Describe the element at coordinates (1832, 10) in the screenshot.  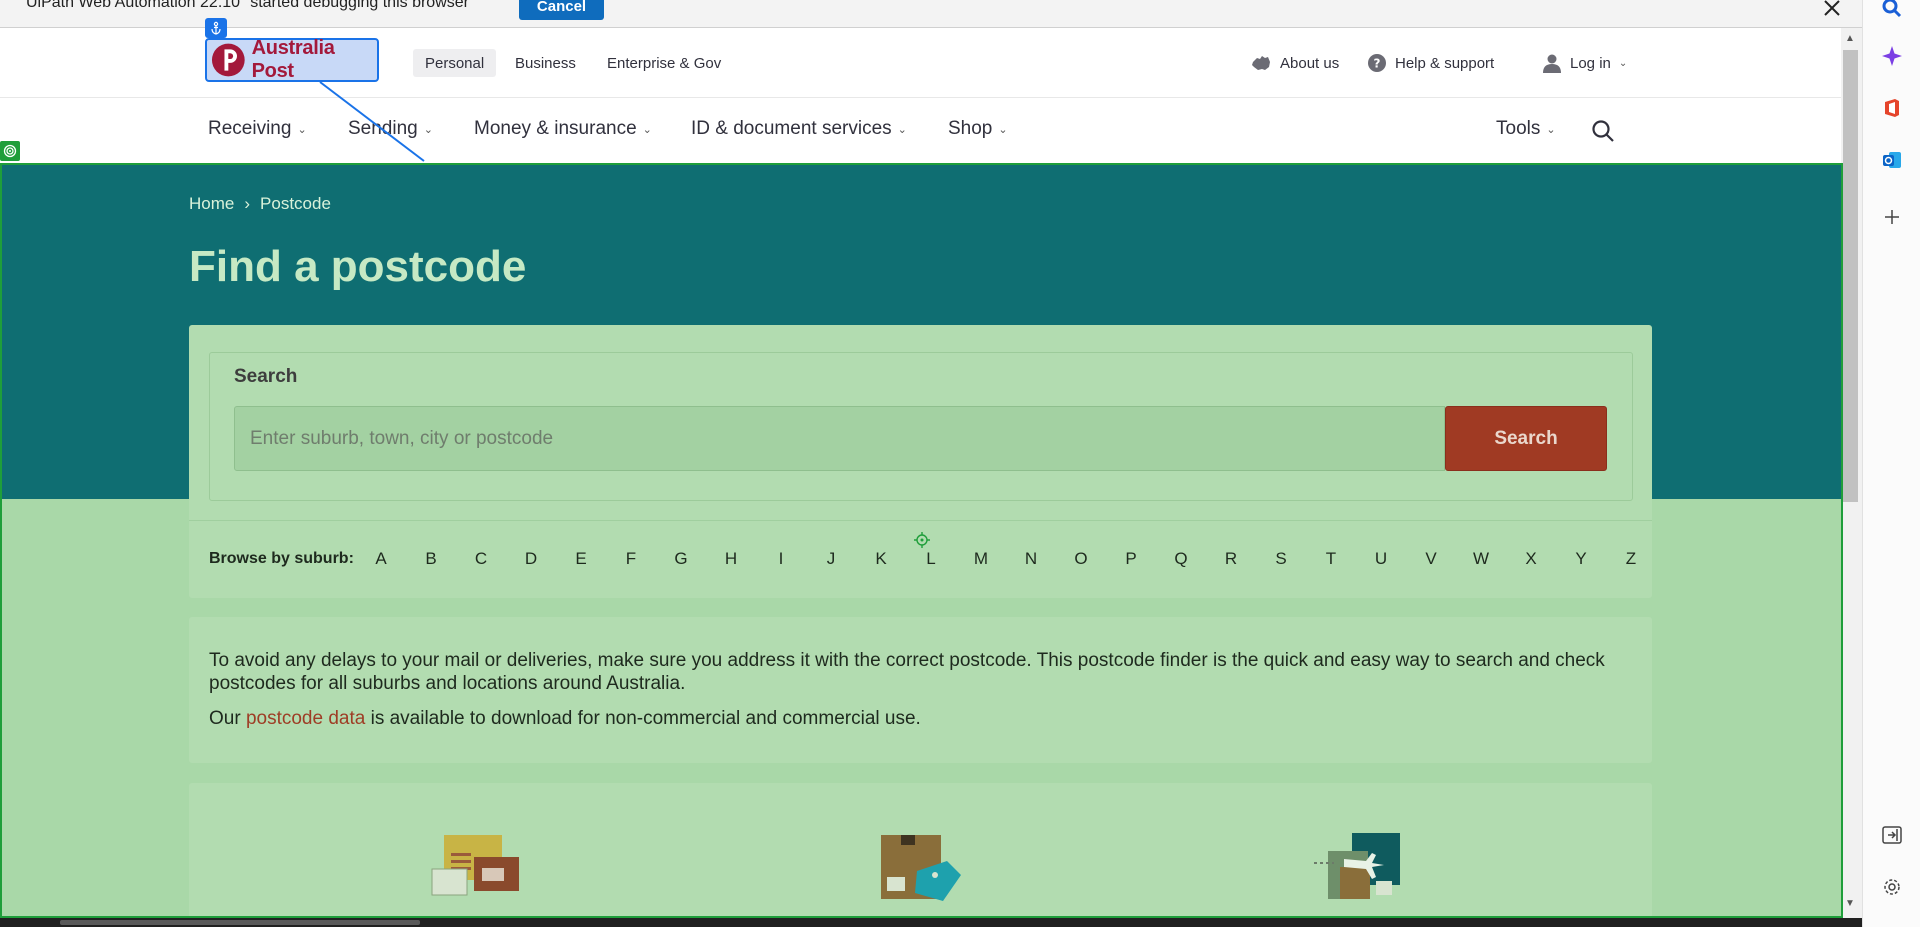
I see `close-icon` at that location.